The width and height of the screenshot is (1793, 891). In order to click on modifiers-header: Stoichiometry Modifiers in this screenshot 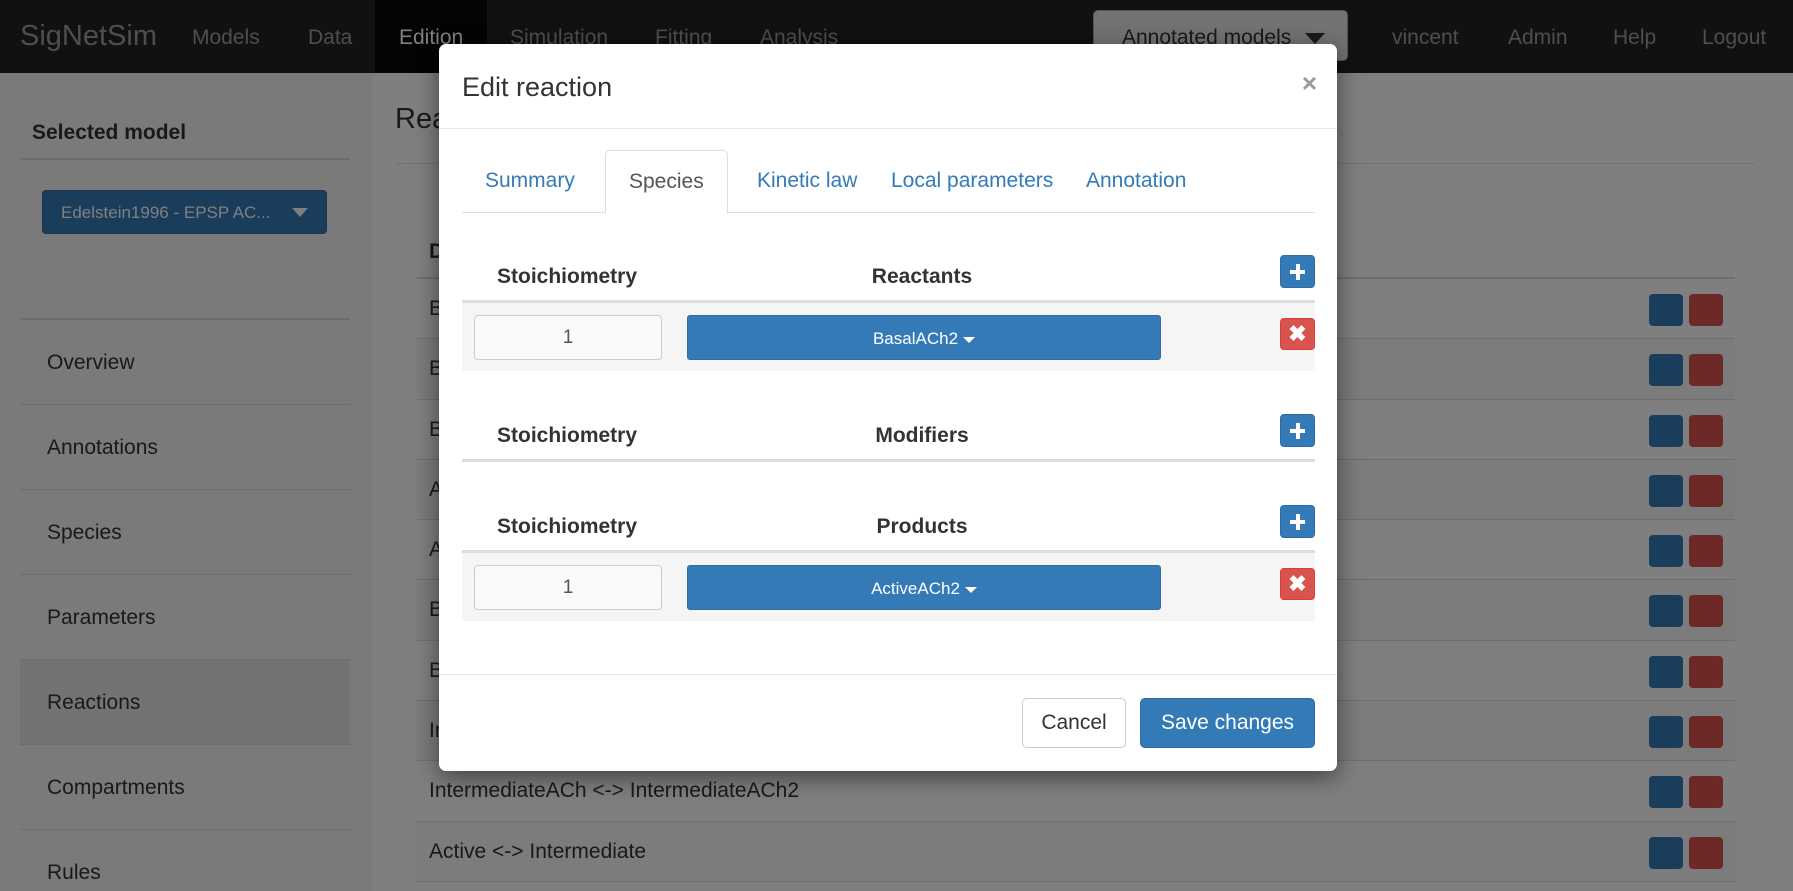, I will do `click(888, 438)`.